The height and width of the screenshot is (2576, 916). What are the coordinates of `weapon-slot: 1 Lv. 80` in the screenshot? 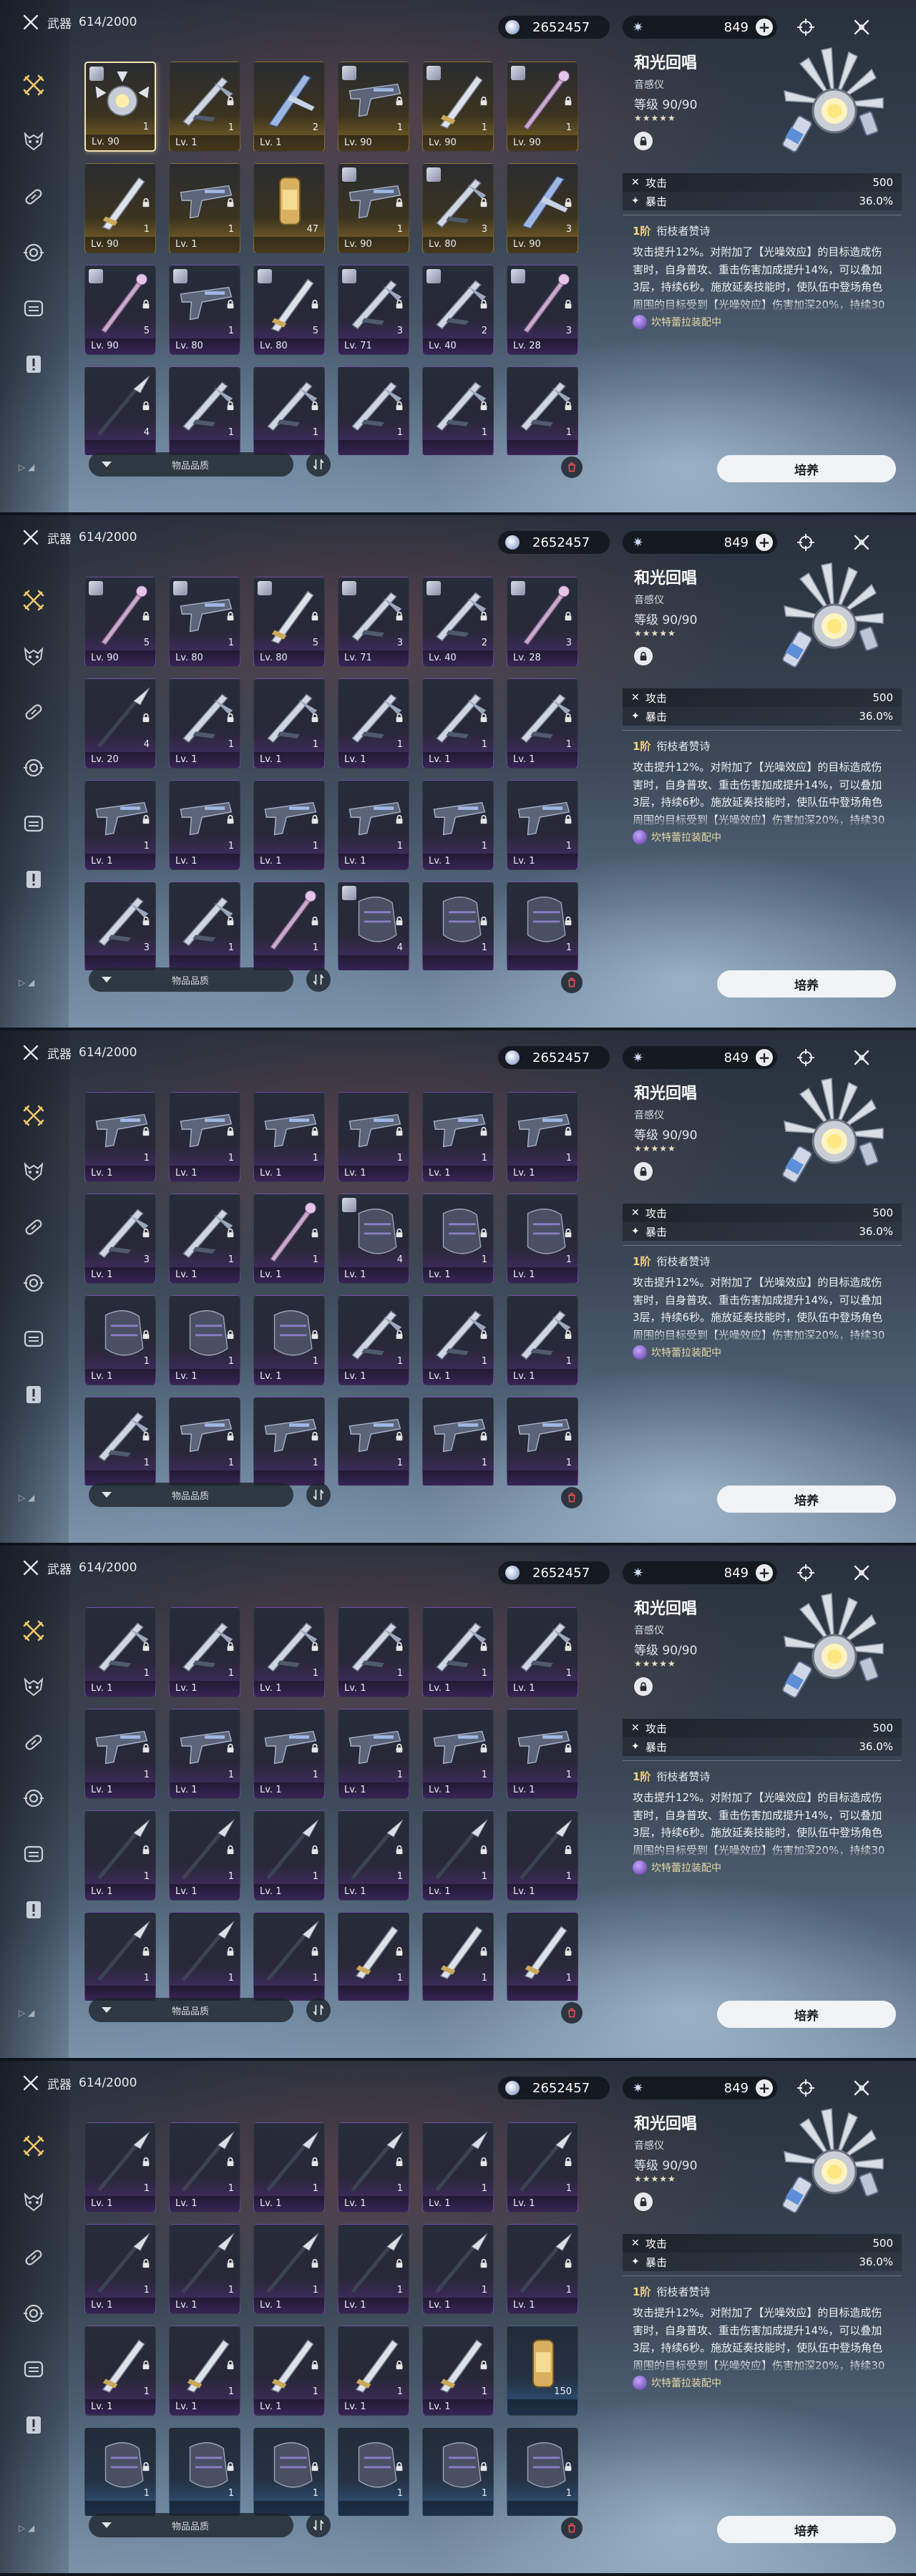 It's located at (204, 310).